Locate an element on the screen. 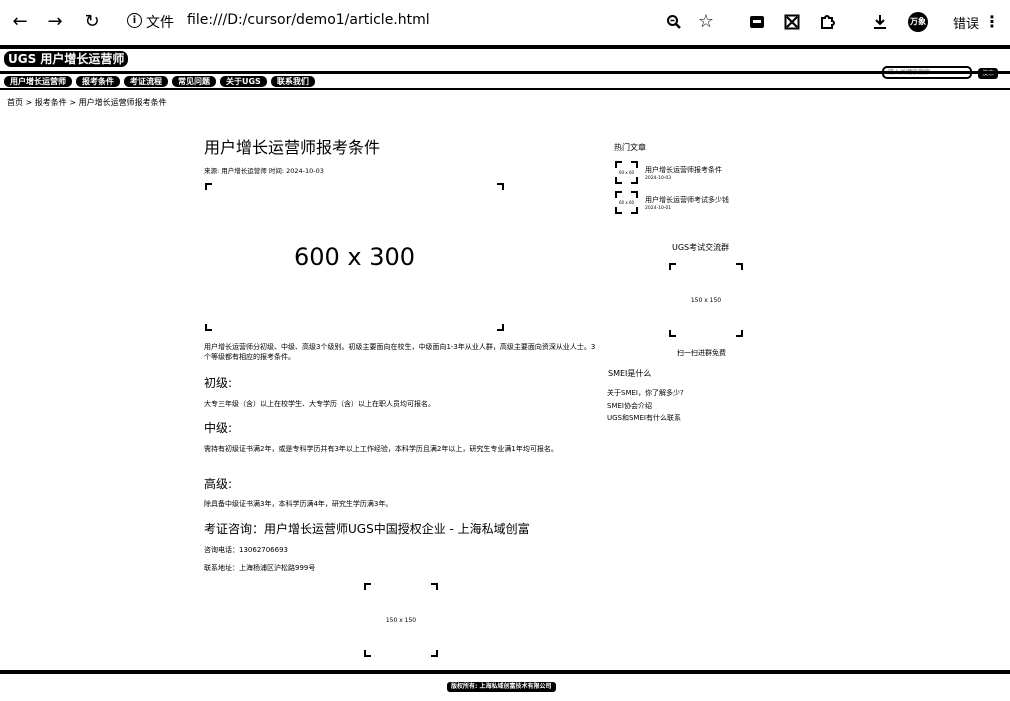 The image size is (1010, 701). bookmark-star-icon: ☆ is located at coordinates (706, 22).